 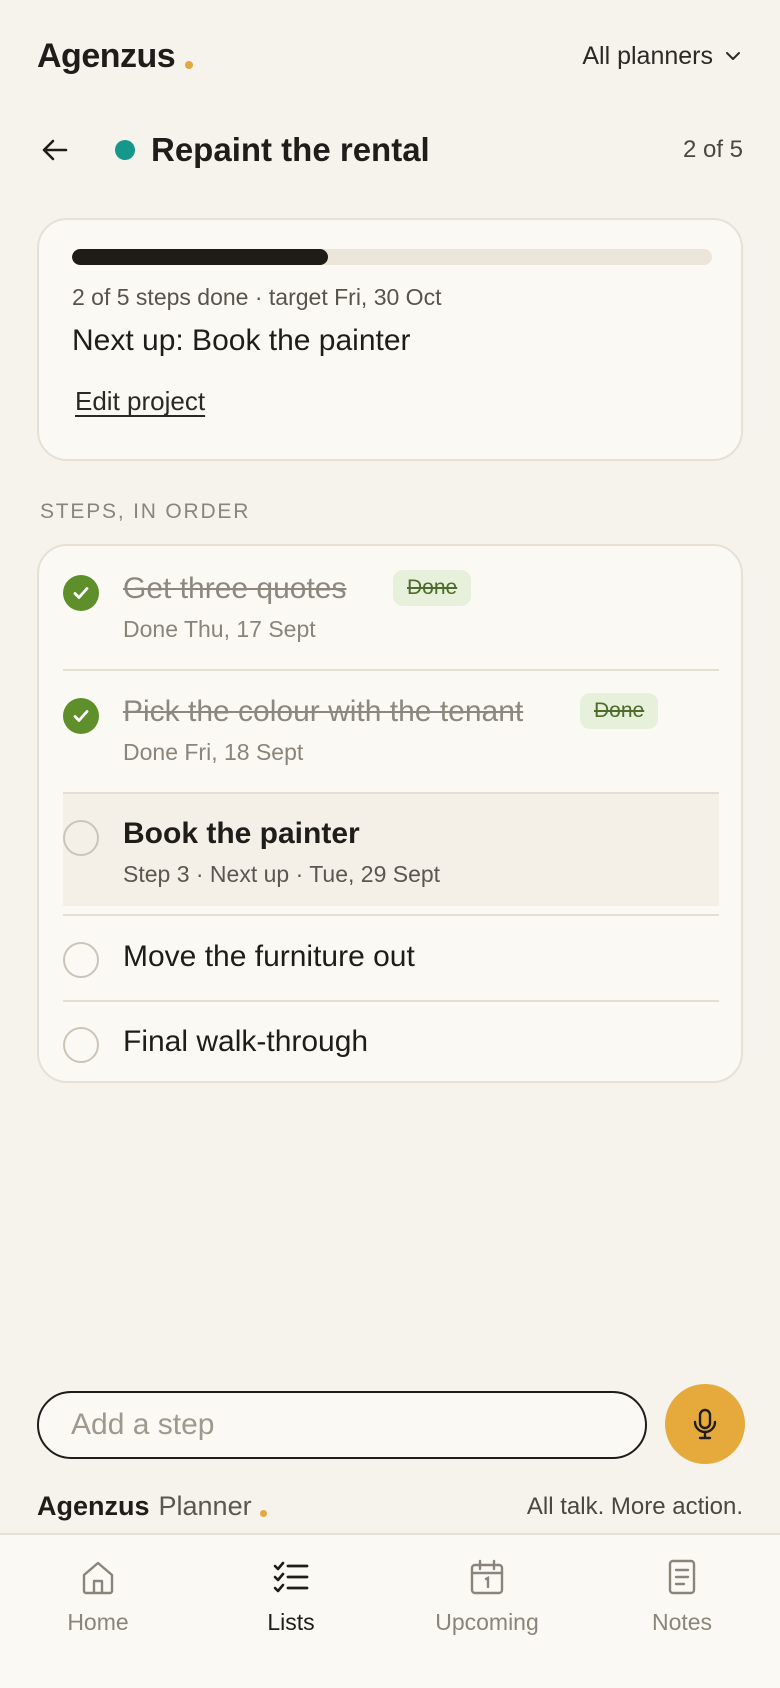 I want to click on step-title: Book the painter, so click(x=241, y=833).